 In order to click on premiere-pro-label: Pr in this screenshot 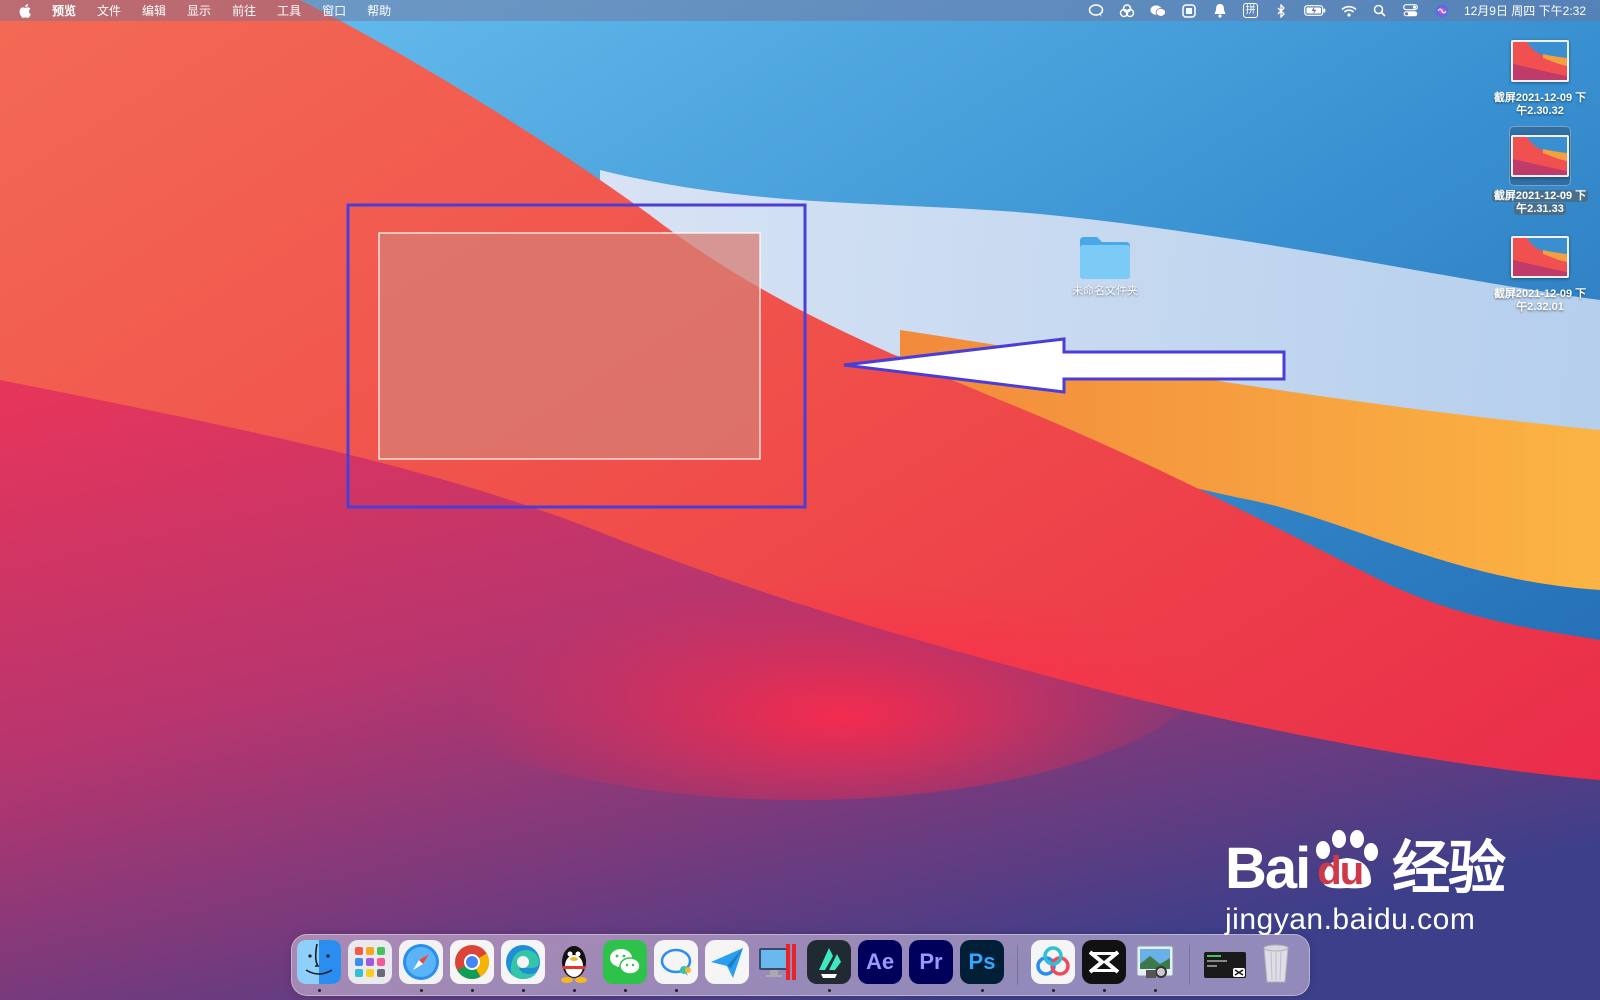, I will do `click(931, 961)`.